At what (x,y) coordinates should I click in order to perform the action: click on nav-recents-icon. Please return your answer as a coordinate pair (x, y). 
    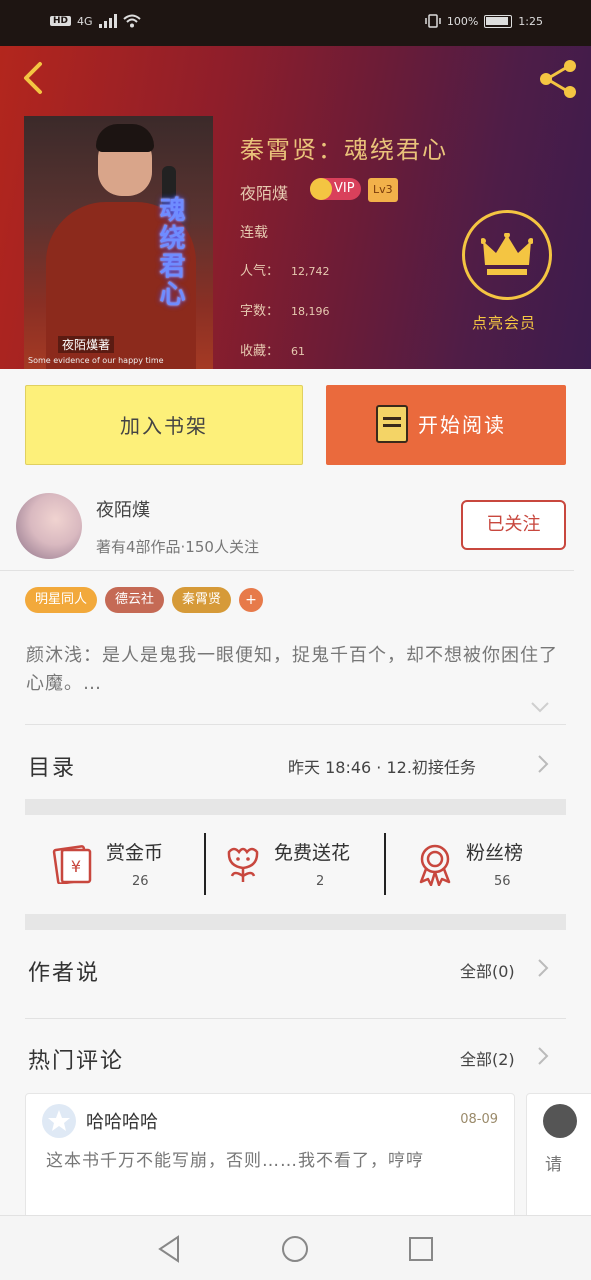
    Looking at the image, I should click on (421, 1249).